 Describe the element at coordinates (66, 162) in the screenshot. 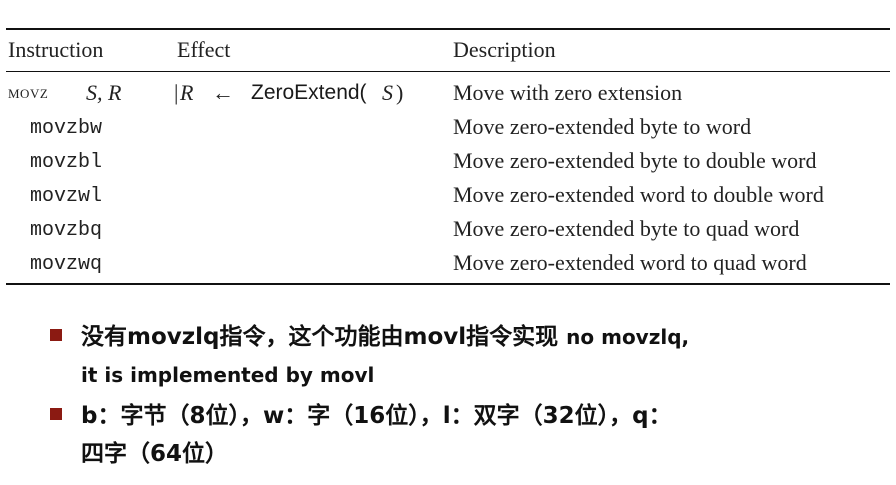

I see `instruction-cell: movzbl` at that location.